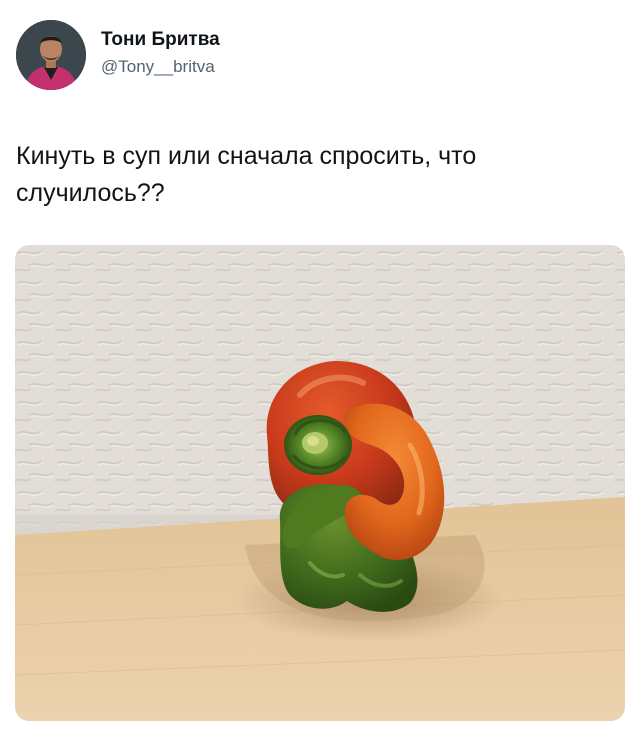 The image size is (640, 744). I want to click on avatar, so click(51, 55).